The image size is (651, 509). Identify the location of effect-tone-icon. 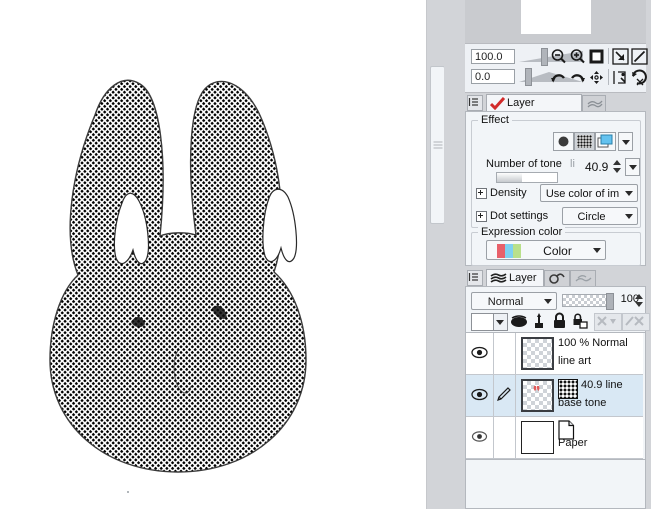
(584, 141).